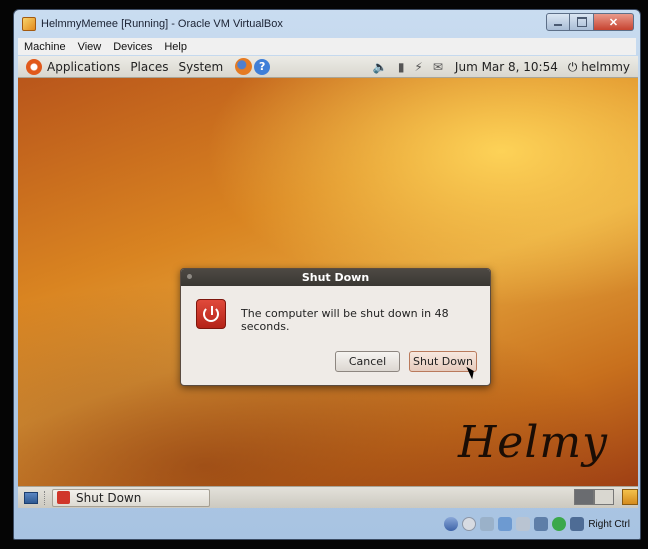  Describe the element at coordinates (45, 47) in the screenshot. I see `menu-machine: Machine` at that location.